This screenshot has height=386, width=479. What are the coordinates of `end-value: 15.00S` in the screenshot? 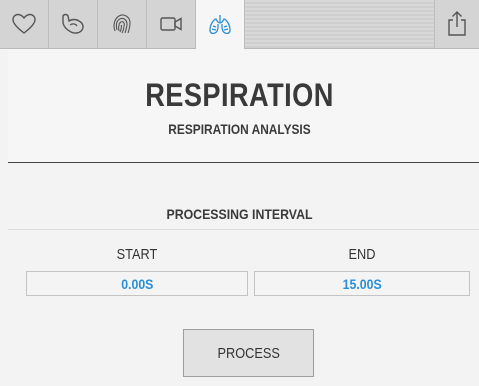 It's located at (362, 283).